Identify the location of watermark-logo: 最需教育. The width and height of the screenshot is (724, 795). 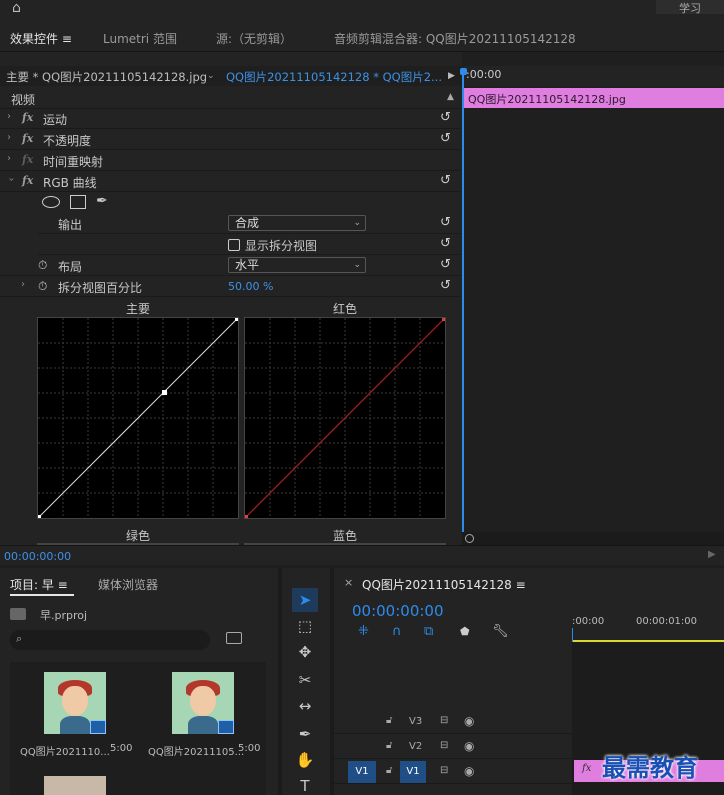
(650, 768).